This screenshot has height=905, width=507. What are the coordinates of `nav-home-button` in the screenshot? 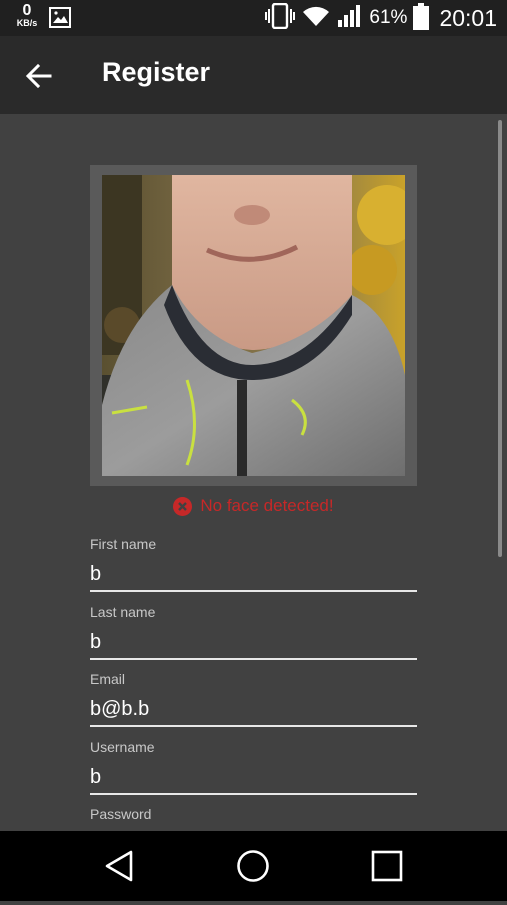 It's located at (253, 866).